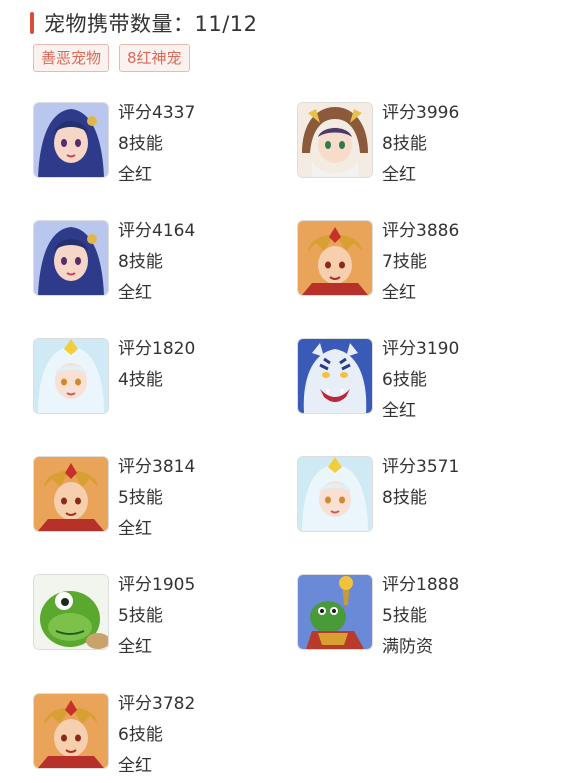 This screenshot has height=783, width=561. I want to click on page-header: 宠物携带数量：11/12, so click(144, 23).